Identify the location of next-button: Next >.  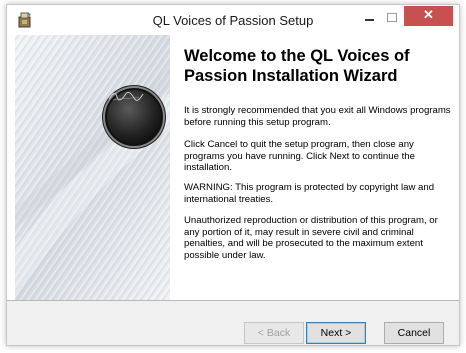
(336, 333).